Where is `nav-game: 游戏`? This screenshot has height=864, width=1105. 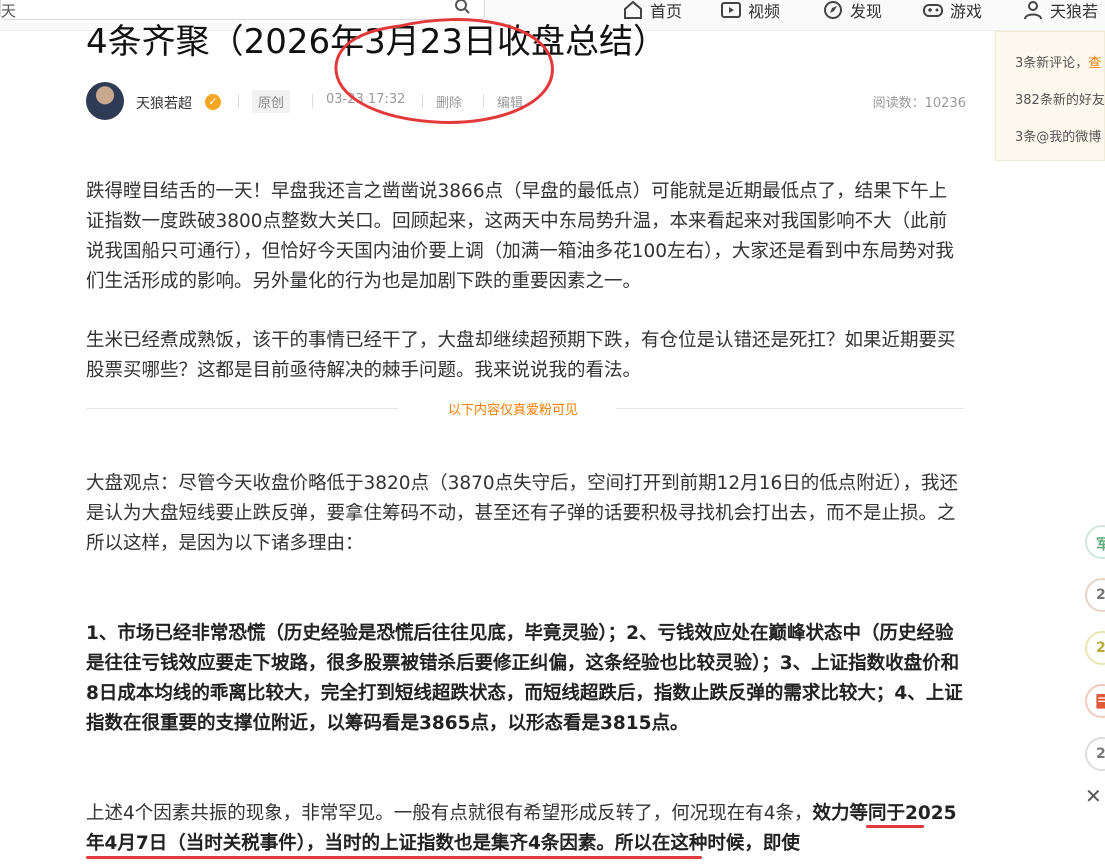 nav-game: 游戏 is located at coordinates (952, 10).